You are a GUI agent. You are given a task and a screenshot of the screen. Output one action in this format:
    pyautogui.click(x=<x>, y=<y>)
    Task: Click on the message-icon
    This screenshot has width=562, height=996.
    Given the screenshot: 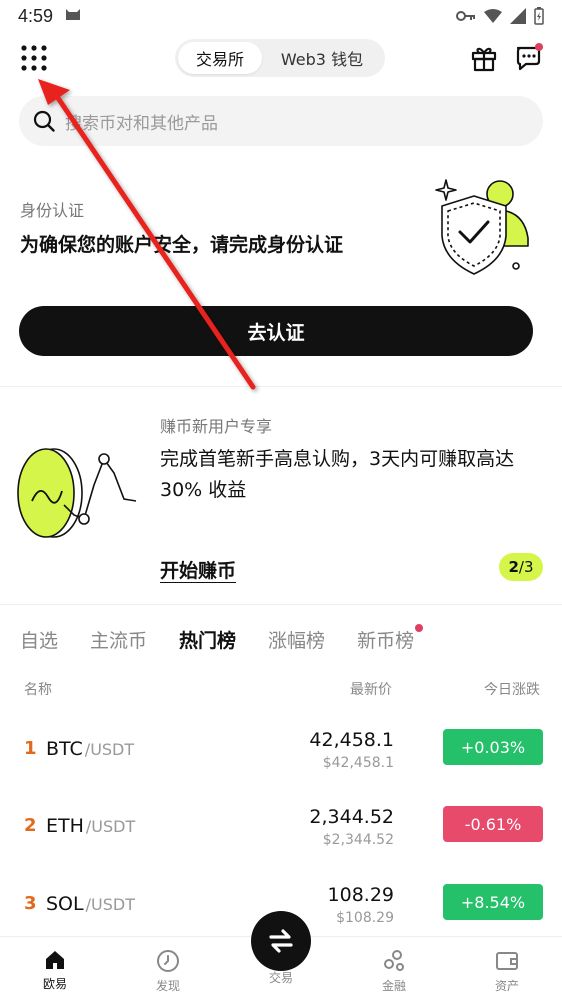 What is the action you would take?
    pyautogui.click(x=529, y=57)
    